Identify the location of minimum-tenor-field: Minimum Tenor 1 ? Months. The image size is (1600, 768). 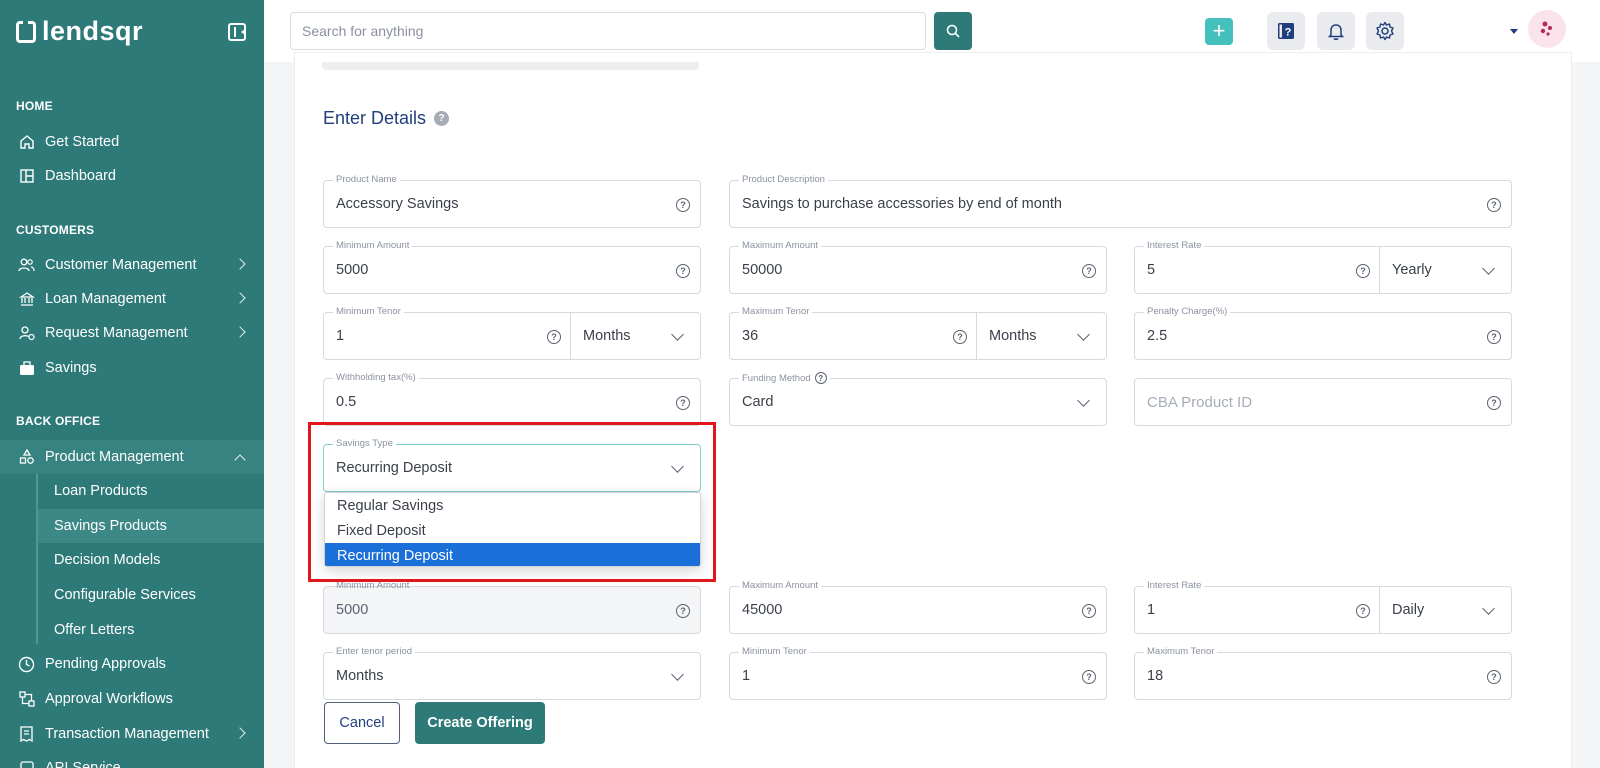
(512, 333).